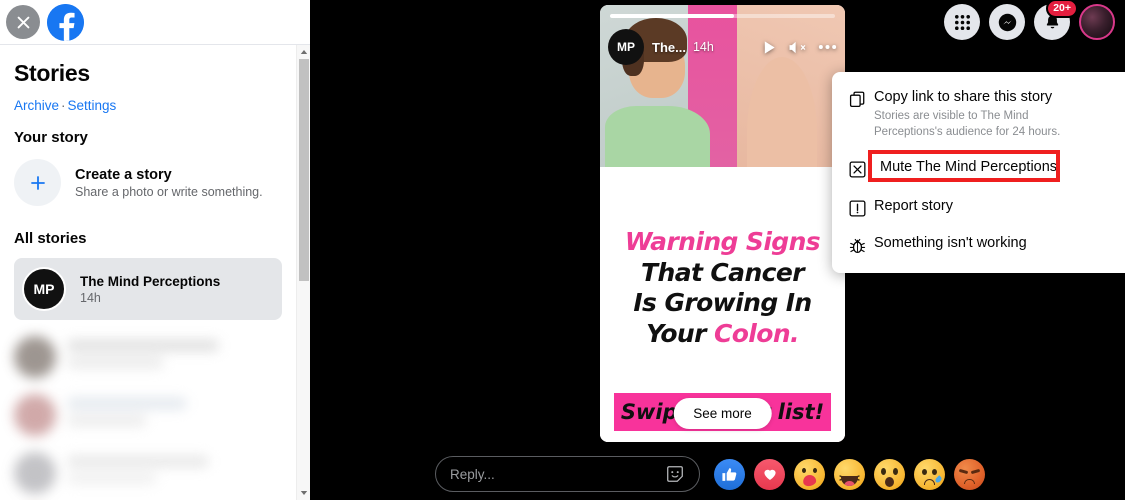 The width and height of the screenshot is (1125, 500). I want to click on your-story-heading: Your story, so click(51, 137).